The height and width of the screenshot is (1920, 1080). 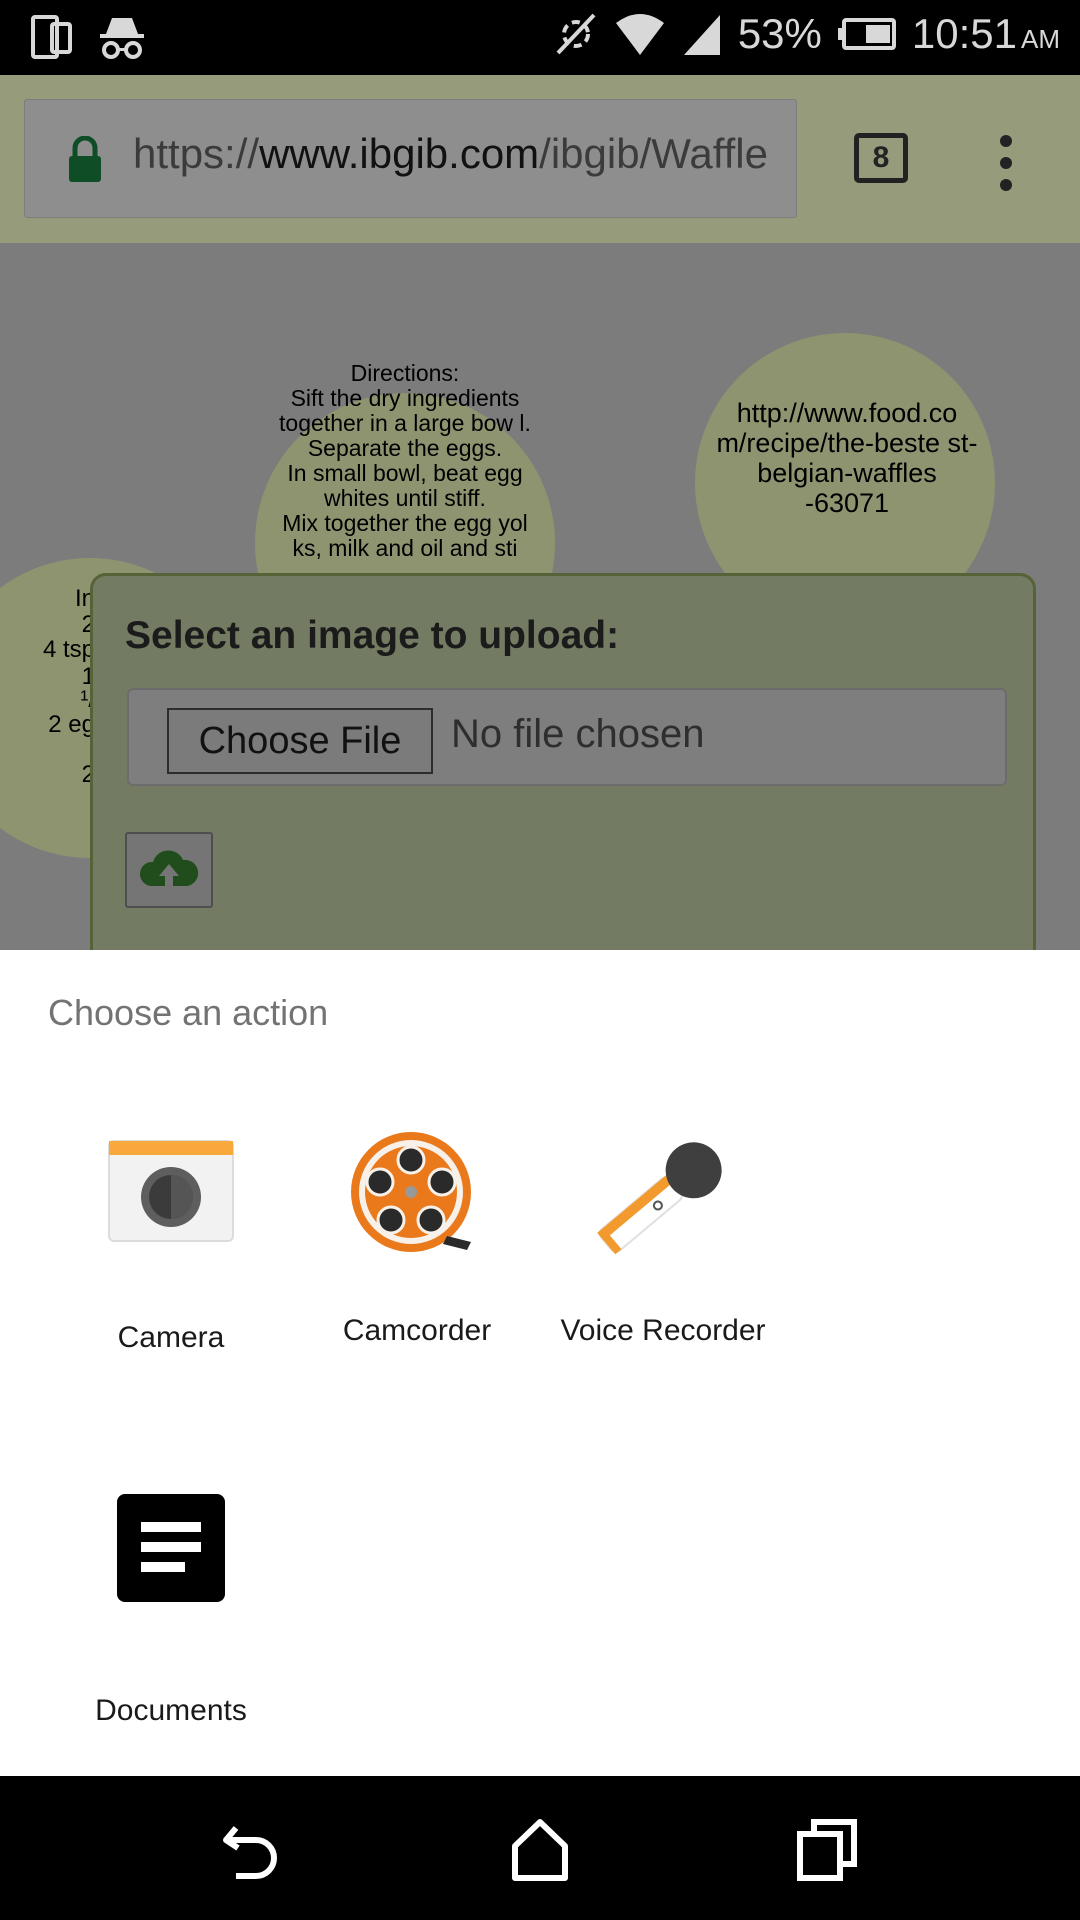 I want to click on ingredient-fragment: ¹/, so click(x=87, y=699).